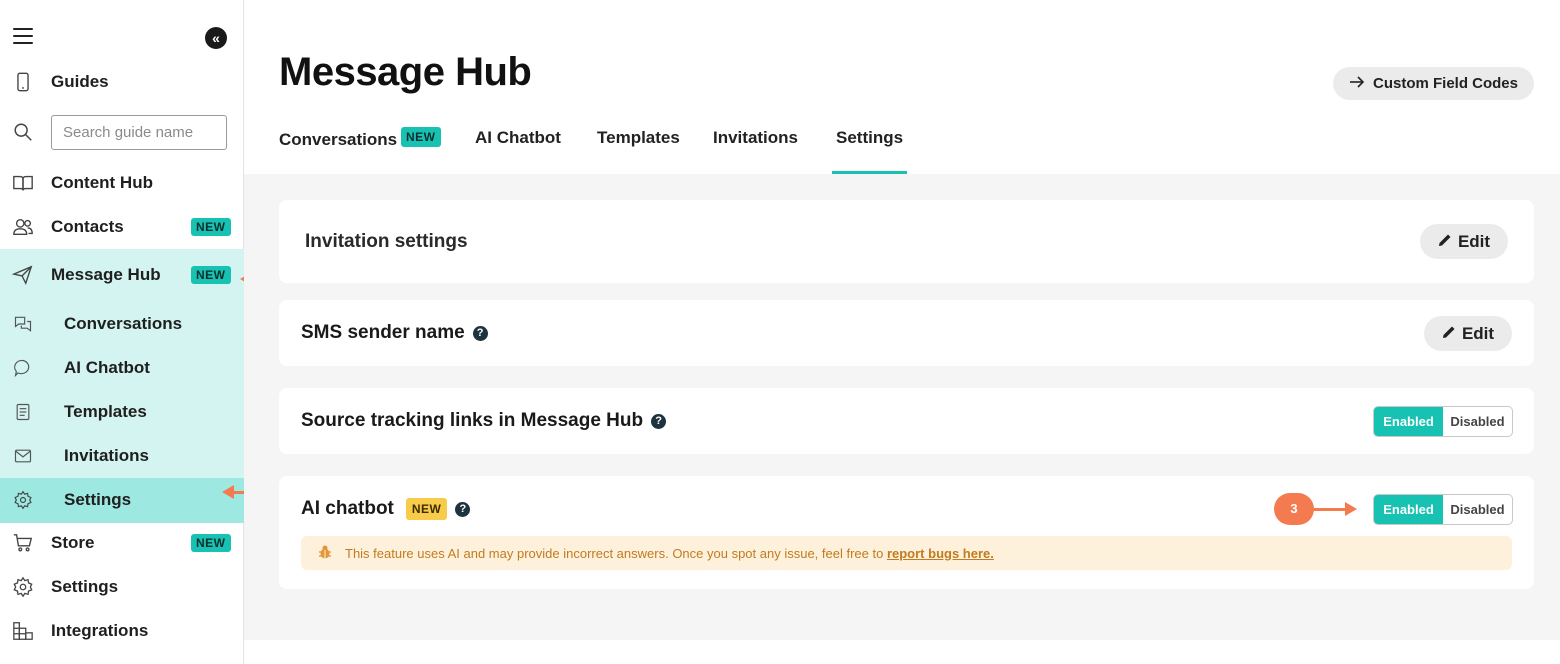 Image resolution: width=1560 pixels, height=664 pixels. I want to click on envelope-icon, so click(23, 456).